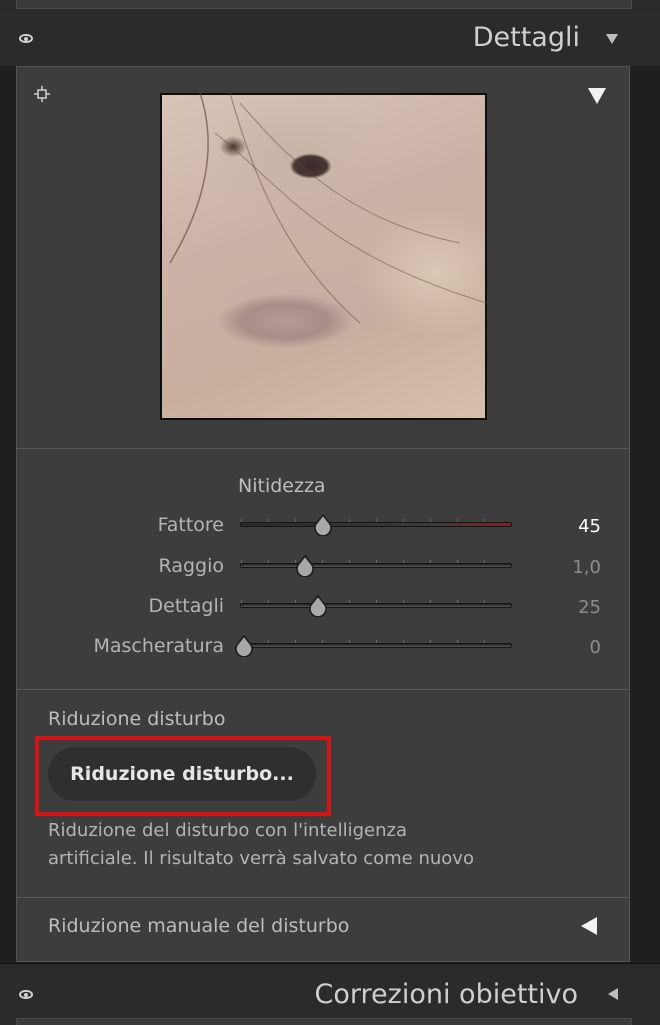  What do you see at coordinates (137, 719) in the screenshot?
I see `noise-reduction-heading: Riduzione disturbo` at bounding box center [137, 719].